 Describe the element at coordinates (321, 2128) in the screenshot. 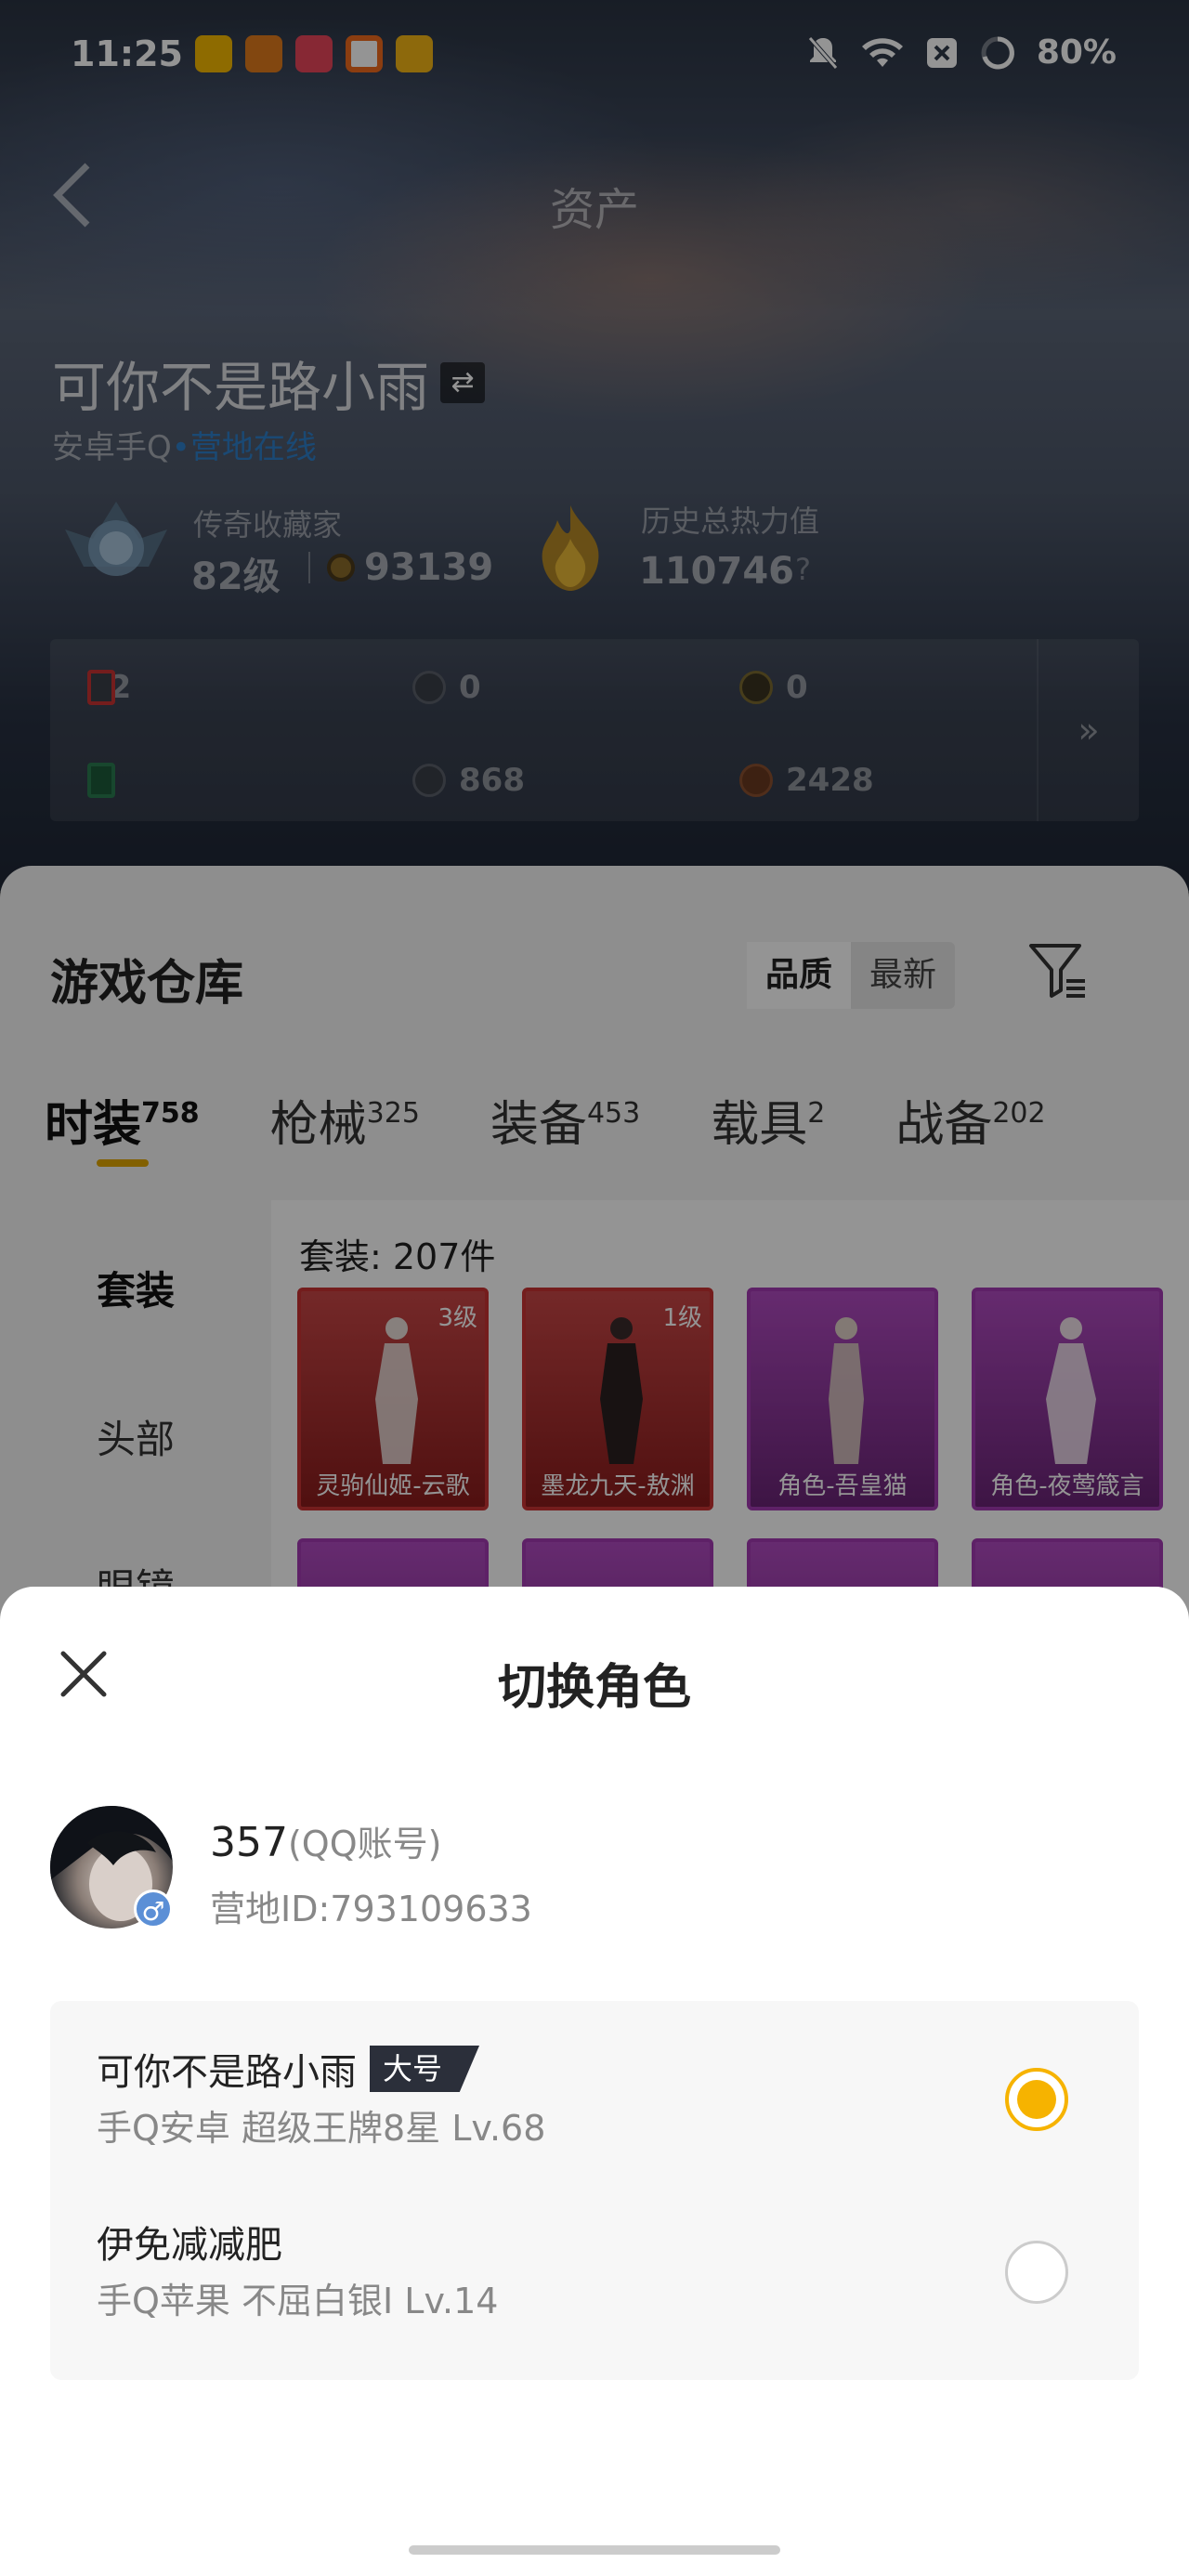

I see `role-detail: 手Q安卓 超级王牌8星 Lv.68` at that location.